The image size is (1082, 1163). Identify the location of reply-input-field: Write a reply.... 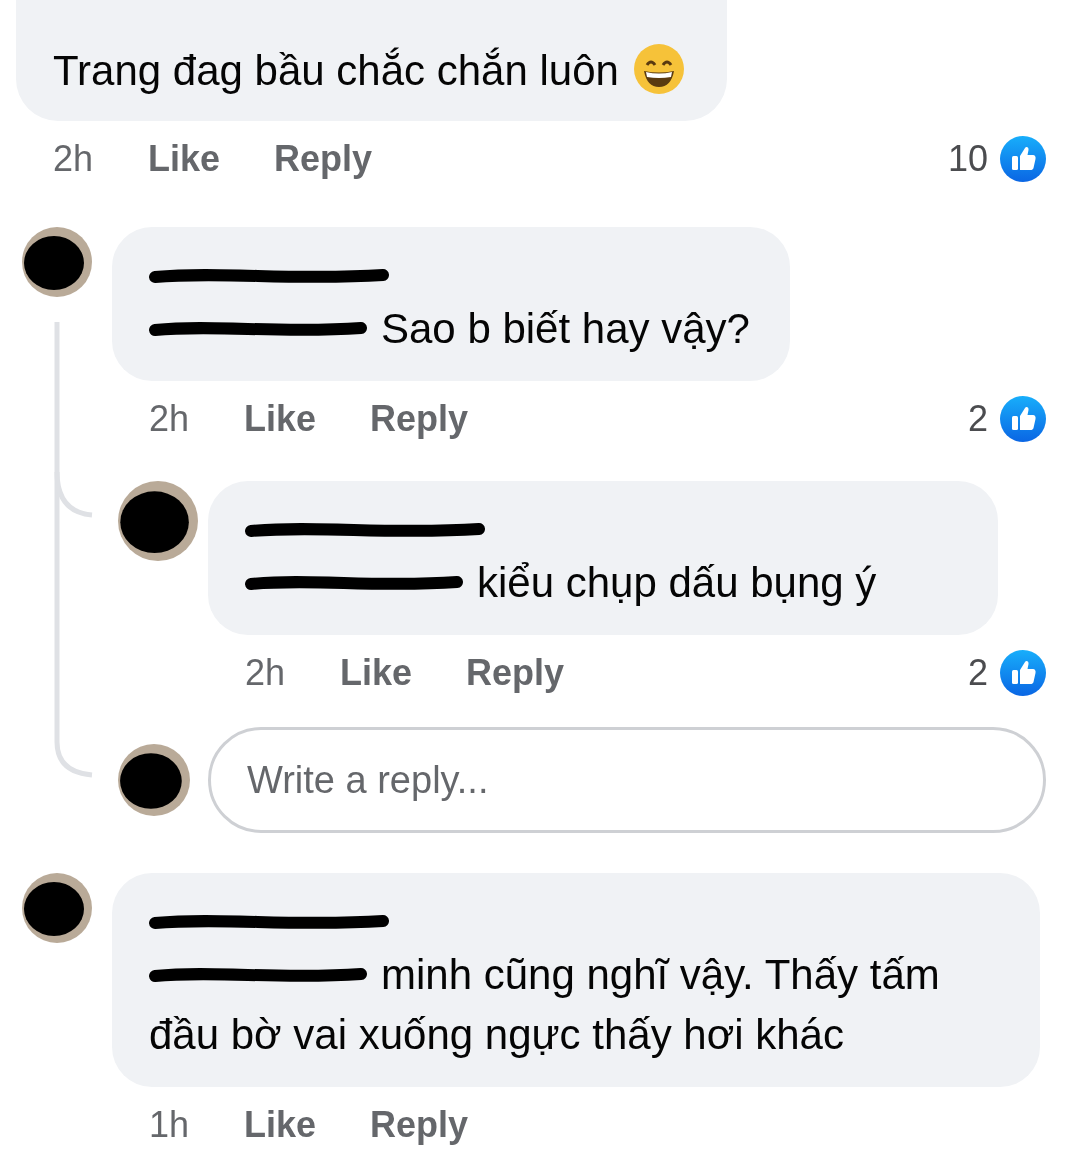
(627, 780).